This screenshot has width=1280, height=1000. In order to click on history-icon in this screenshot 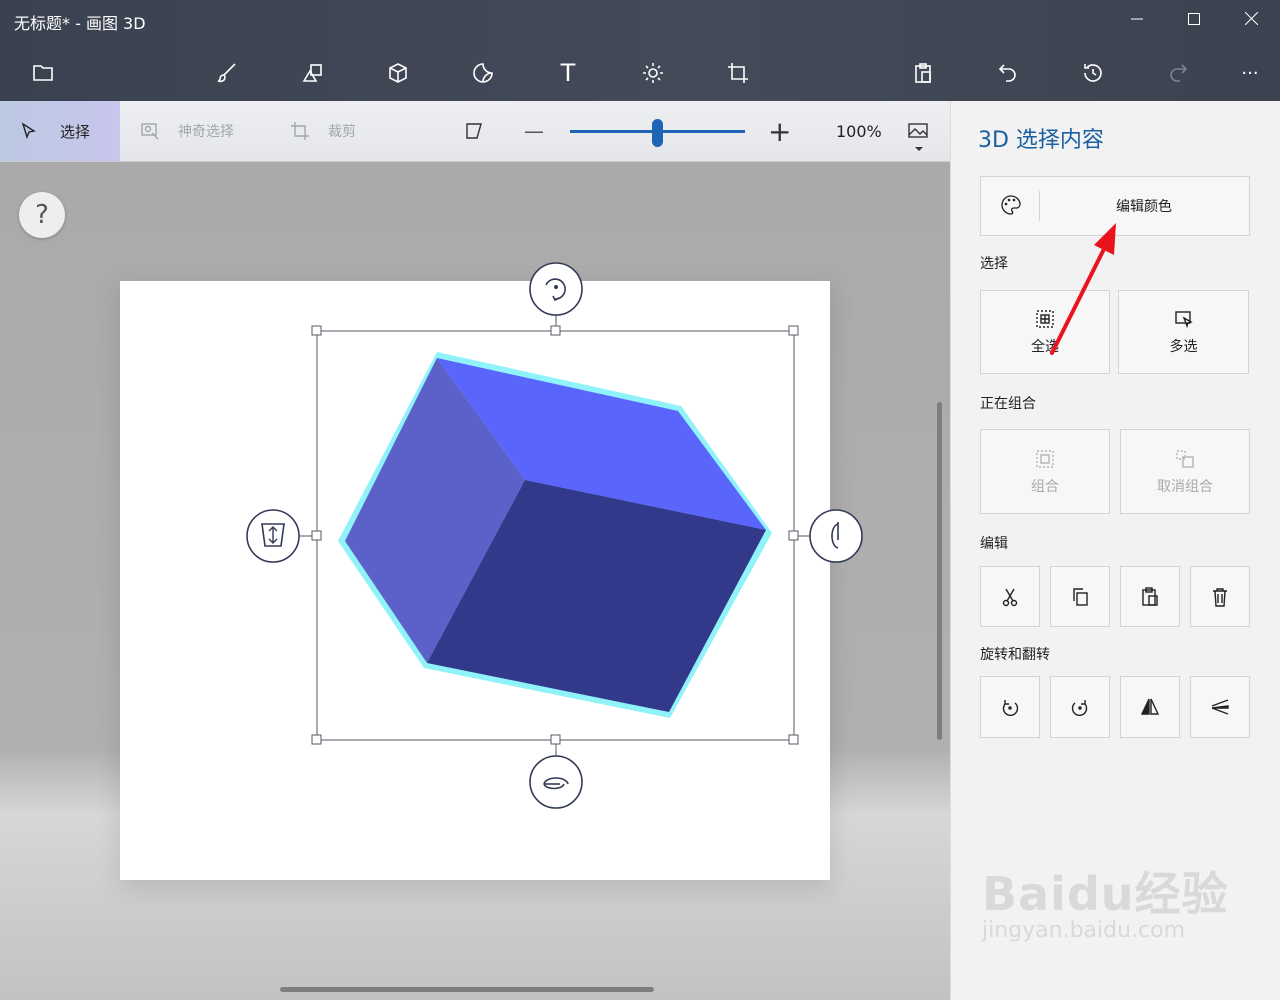, I will do `click(1093, 73)`.